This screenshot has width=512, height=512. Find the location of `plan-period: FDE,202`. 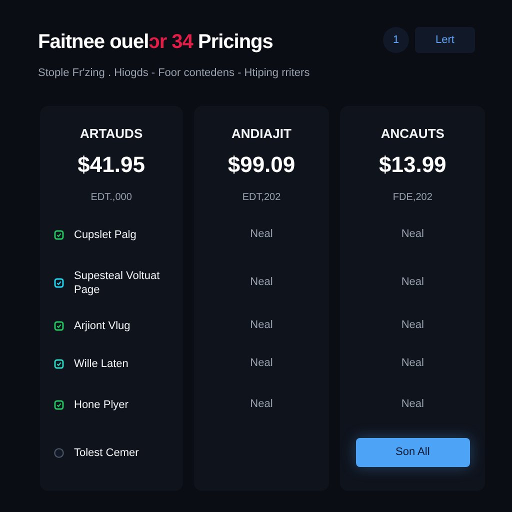

plan-period: FDE,202 is located at coordinates (412, 197).